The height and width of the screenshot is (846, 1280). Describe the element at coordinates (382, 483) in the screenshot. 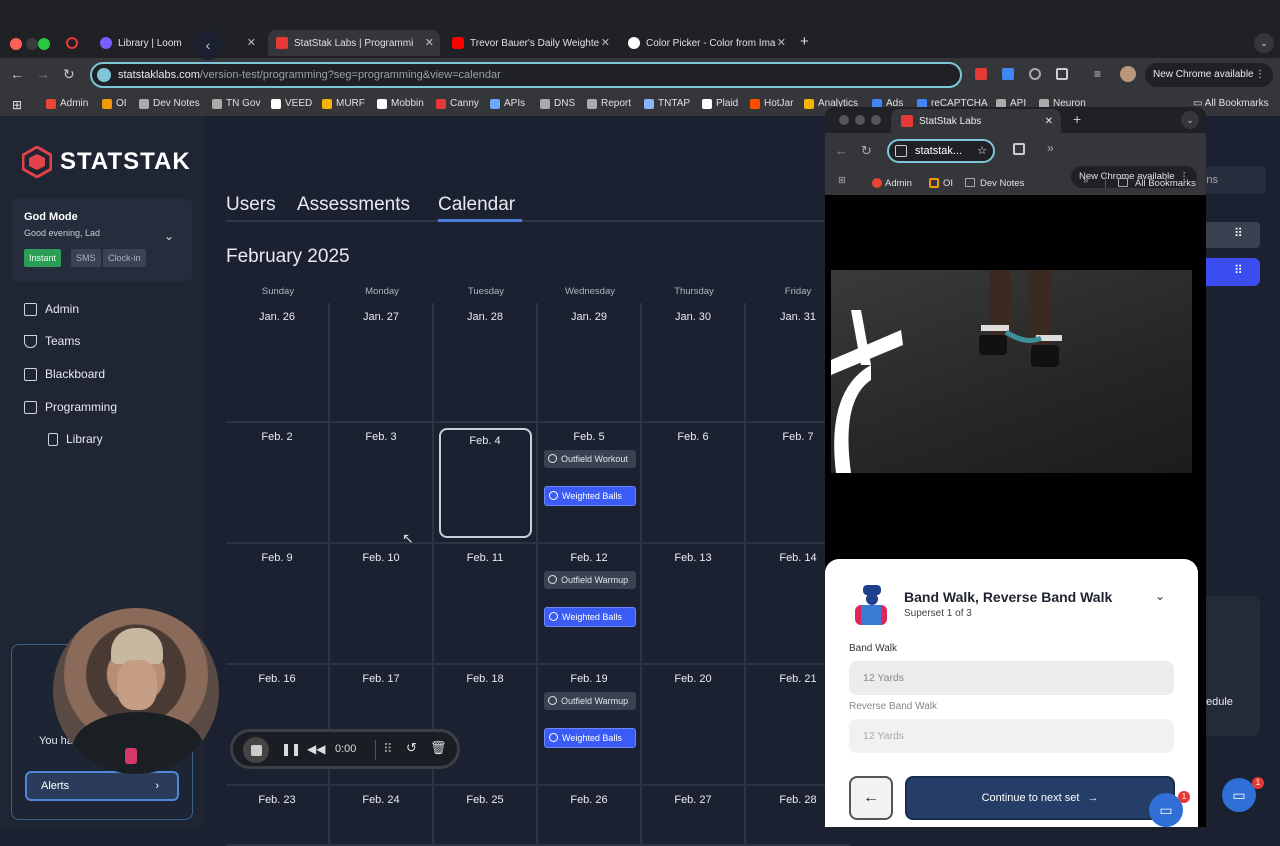

I see `calendar-day-cell: Feb. 3` at that location.